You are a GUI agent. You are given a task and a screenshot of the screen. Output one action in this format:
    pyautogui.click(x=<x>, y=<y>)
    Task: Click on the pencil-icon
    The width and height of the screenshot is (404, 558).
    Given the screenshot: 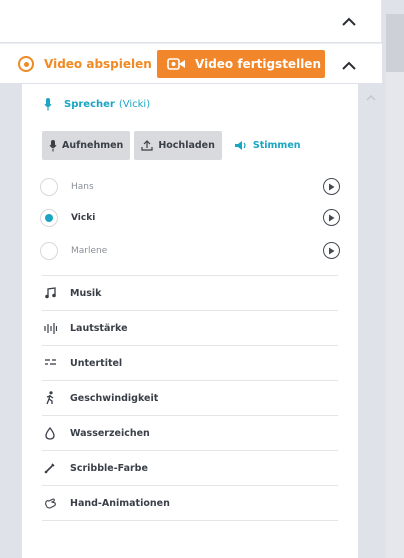 What is the action you would take?
    pyautogui.click(x=50, y=468)
    